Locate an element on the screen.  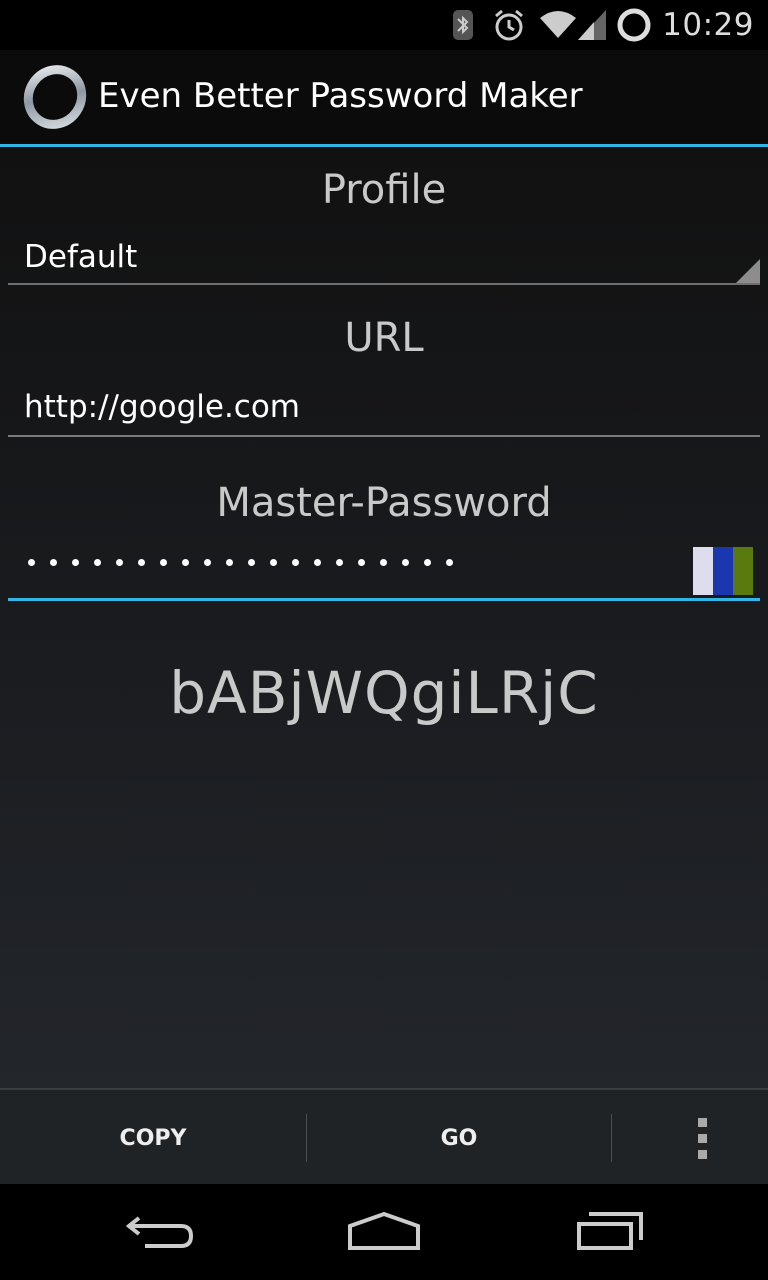
overflow-menu-icon is located at coordinates (702, 1142).